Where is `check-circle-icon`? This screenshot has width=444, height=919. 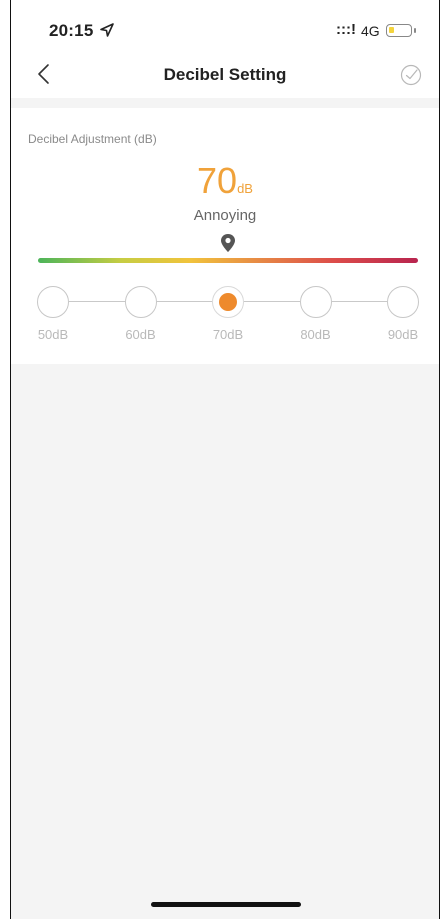 check-circle-icon is located at coordinates (411, 75).